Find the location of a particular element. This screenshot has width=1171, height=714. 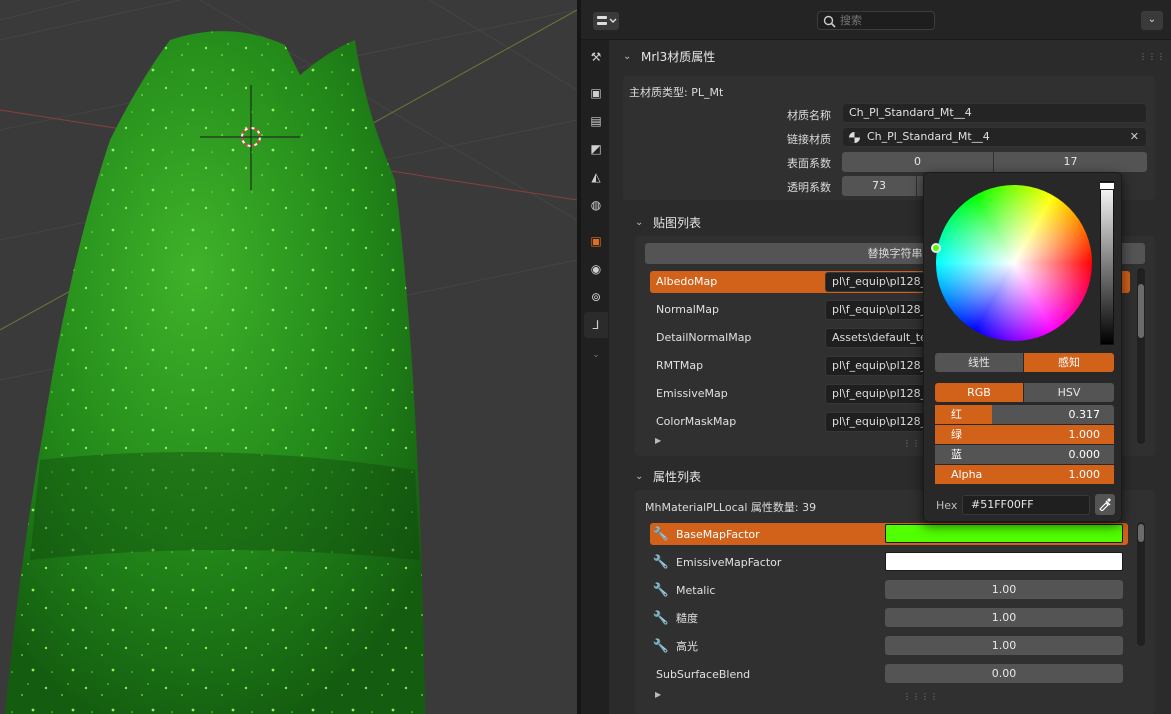

property-list-header: ⌄ 属性列表 is located at coordinates (668, 476).